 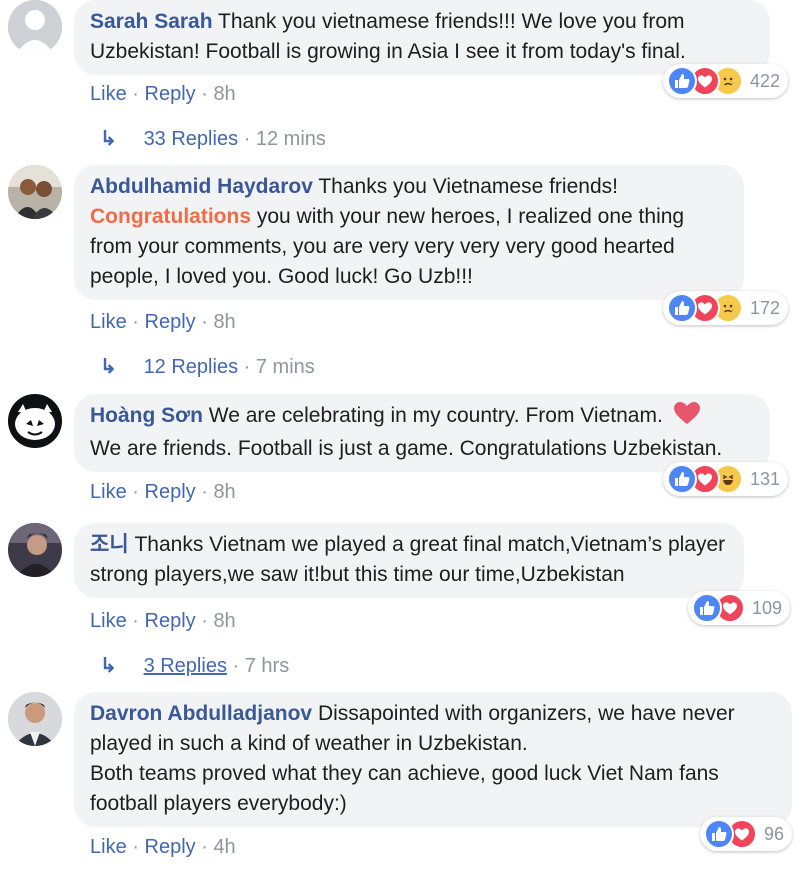 What do you see at coordinates (765, 478) in the screenshot?
I see `reaction-count: 131` at bounding box center [765, 478].